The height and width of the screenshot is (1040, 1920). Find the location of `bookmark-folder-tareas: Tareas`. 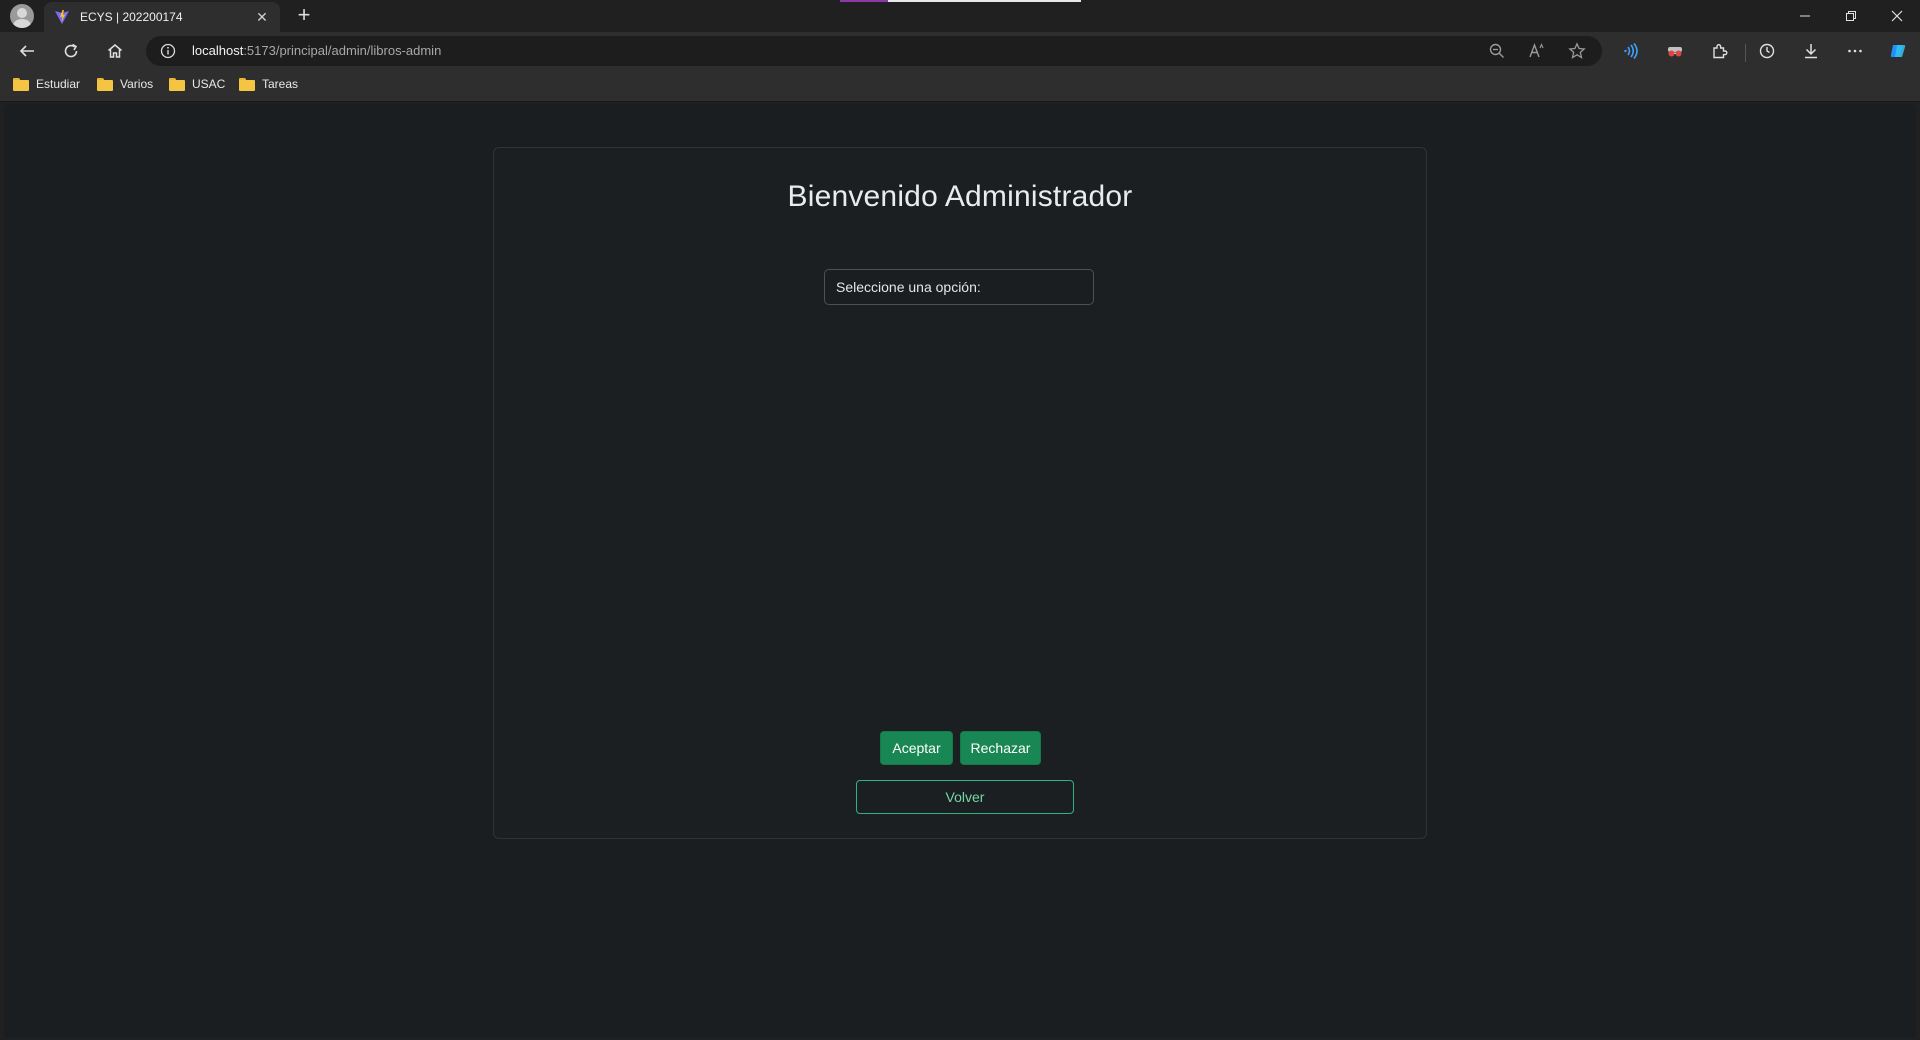

bookmark-folder-tareas: Tareas is located at coordinates (268, 84).